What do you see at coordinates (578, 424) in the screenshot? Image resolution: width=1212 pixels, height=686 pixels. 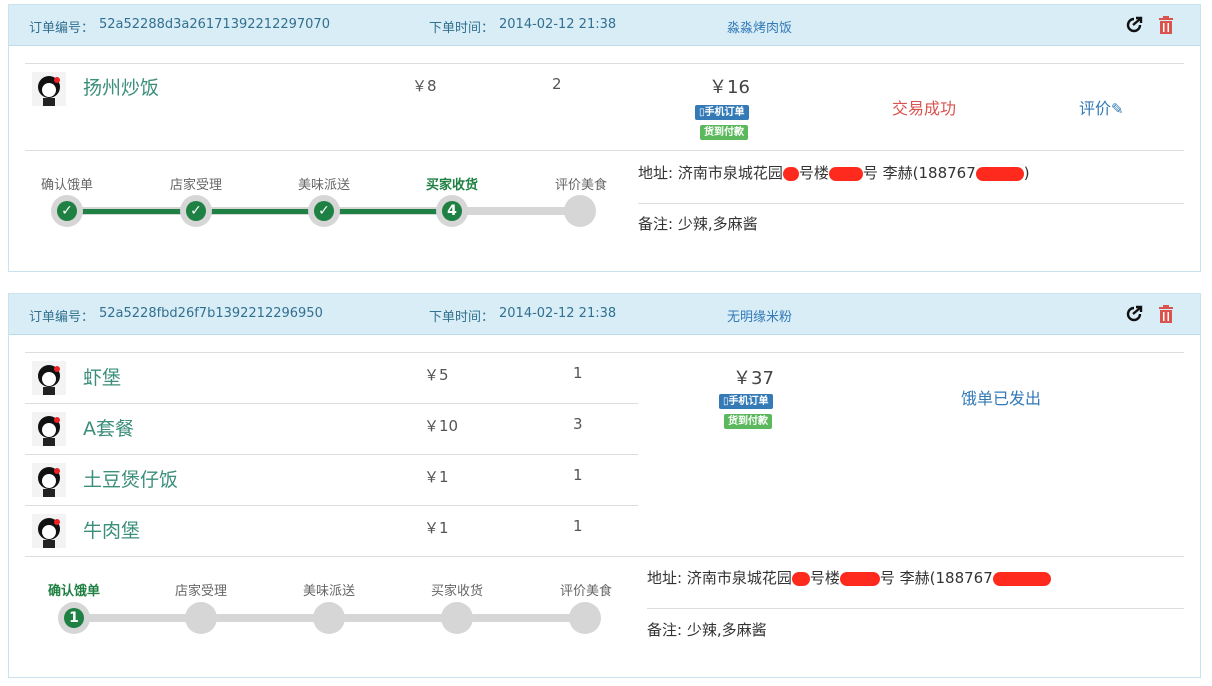 I see `dish-qty: 3` at bounding box center [578, 424].